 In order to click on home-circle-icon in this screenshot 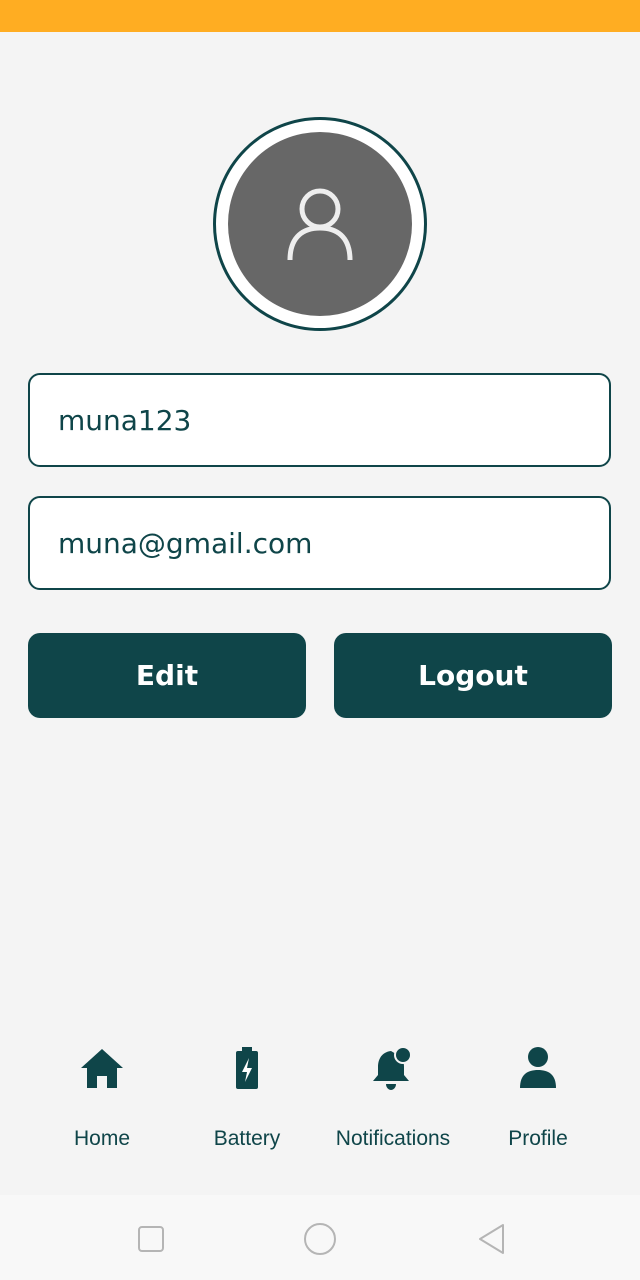, I will do `click(320, 1239)`.